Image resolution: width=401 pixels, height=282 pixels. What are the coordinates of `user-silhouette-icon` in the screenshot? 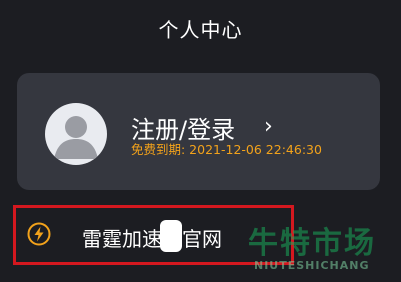 It's located at (76, 137).